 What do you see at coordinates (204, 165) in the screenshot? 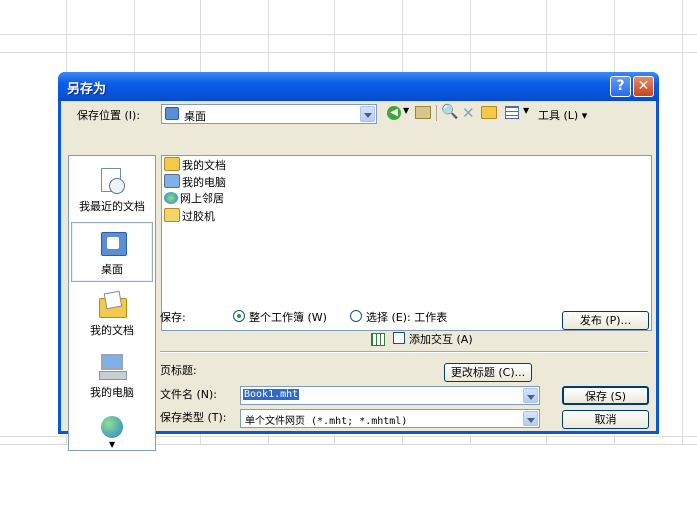
I see `file-name: 我的文档` at bounding box center [204, 165].